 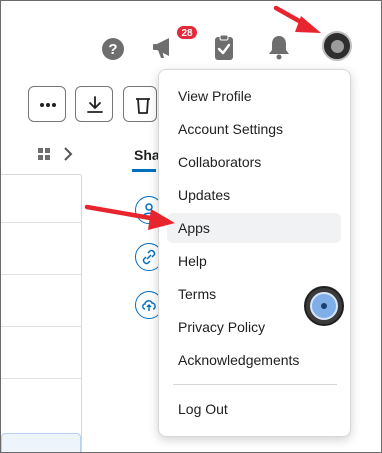 I want to click on arrow-to-apps, so click(x=129, y=217).